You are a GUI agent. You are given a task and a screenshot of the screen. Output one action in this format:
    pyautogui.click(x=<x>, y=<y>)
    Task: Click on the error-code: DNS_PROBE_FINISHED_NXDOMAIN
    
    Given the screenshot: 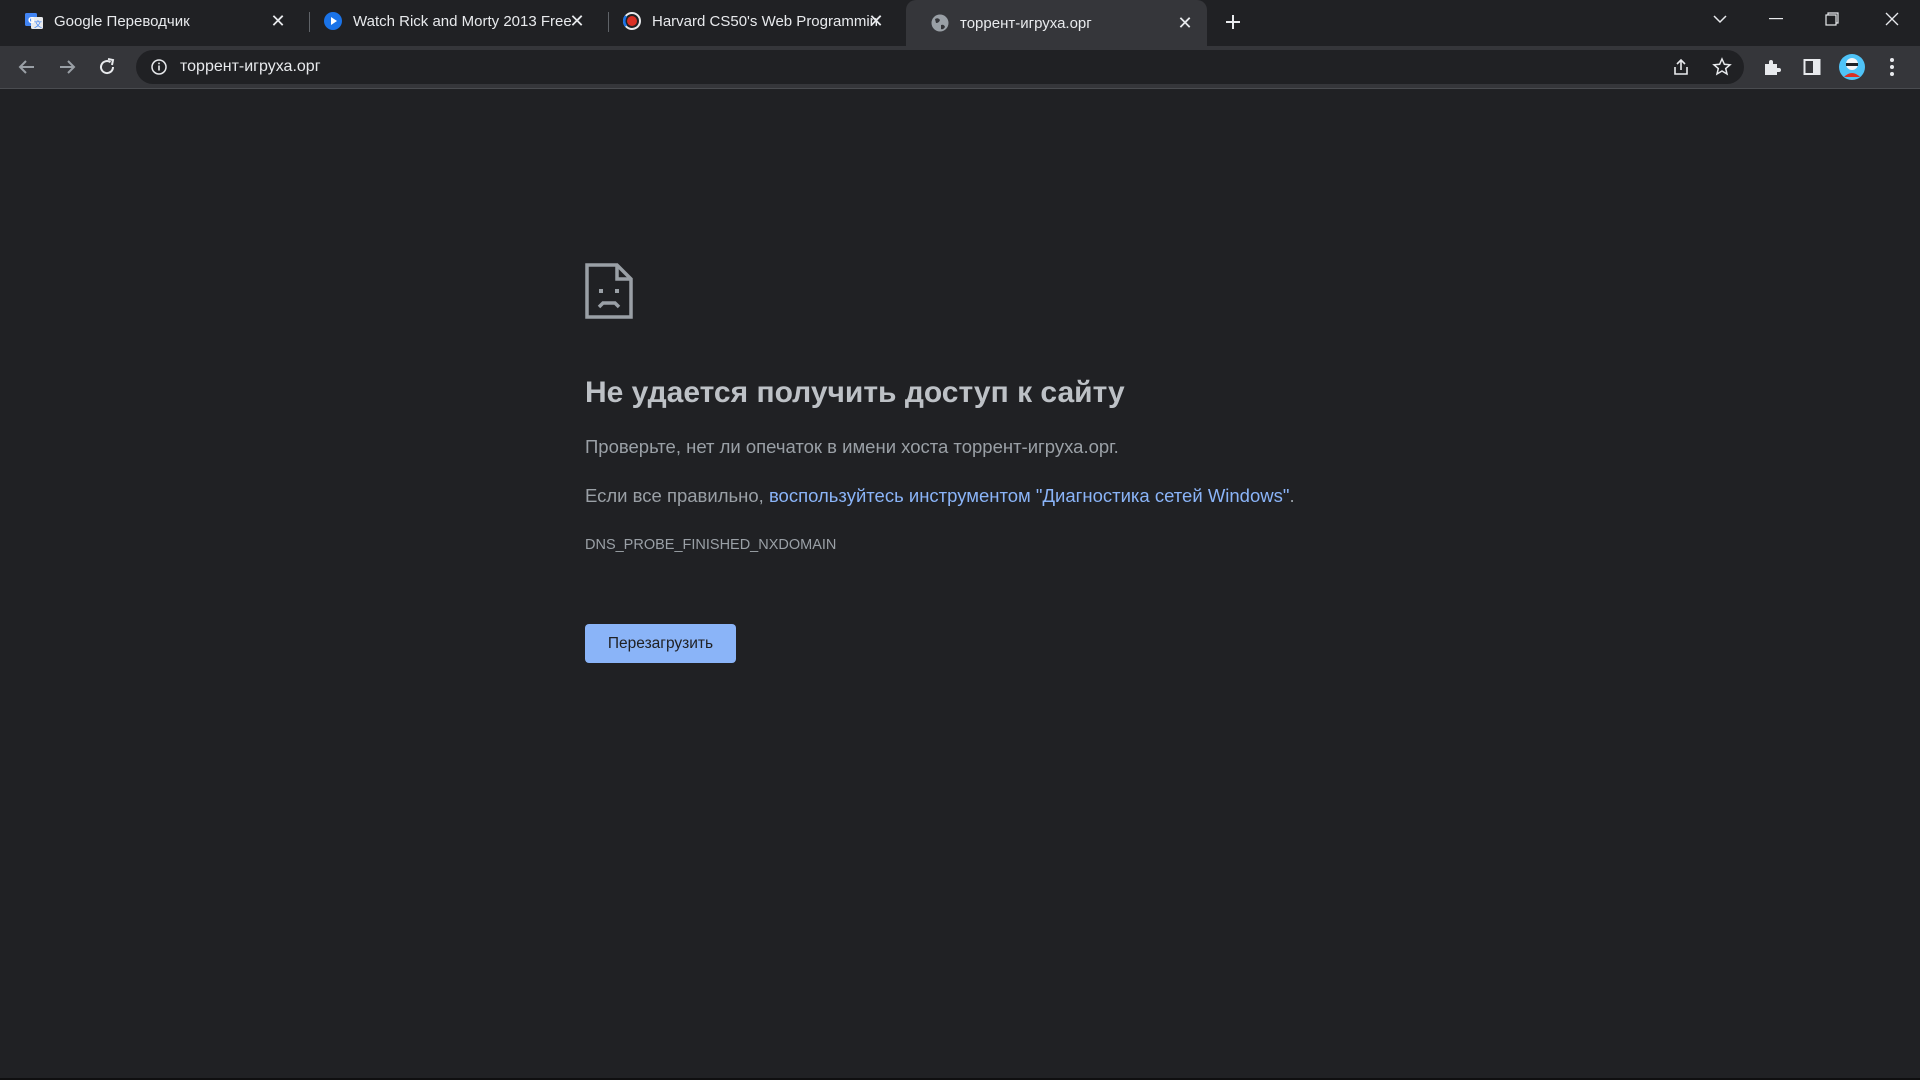 What is the action you would take?
    pyautogui.click(x=711, y=545)
    